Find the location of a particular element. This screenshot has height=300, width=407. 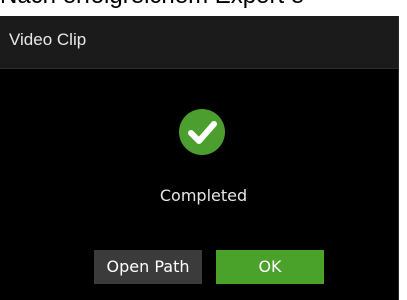

status-text: Completed is located at coordinates (203, 195).